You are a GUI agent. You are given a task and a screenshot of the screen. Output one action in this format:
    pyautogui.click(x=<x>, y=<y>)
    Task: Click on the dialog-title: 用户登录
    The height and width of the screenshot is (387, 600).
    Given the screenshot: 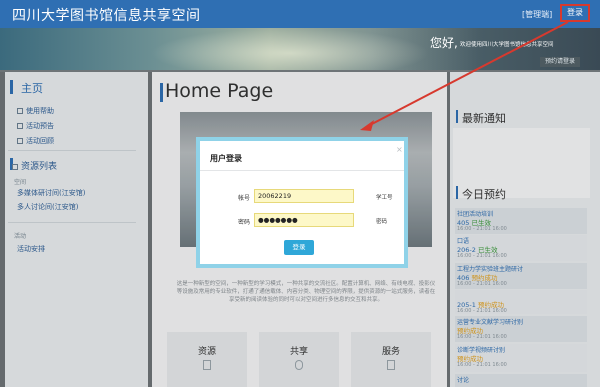 What is the action you would take?
    pyautogui.click(x=226, y=158)
    